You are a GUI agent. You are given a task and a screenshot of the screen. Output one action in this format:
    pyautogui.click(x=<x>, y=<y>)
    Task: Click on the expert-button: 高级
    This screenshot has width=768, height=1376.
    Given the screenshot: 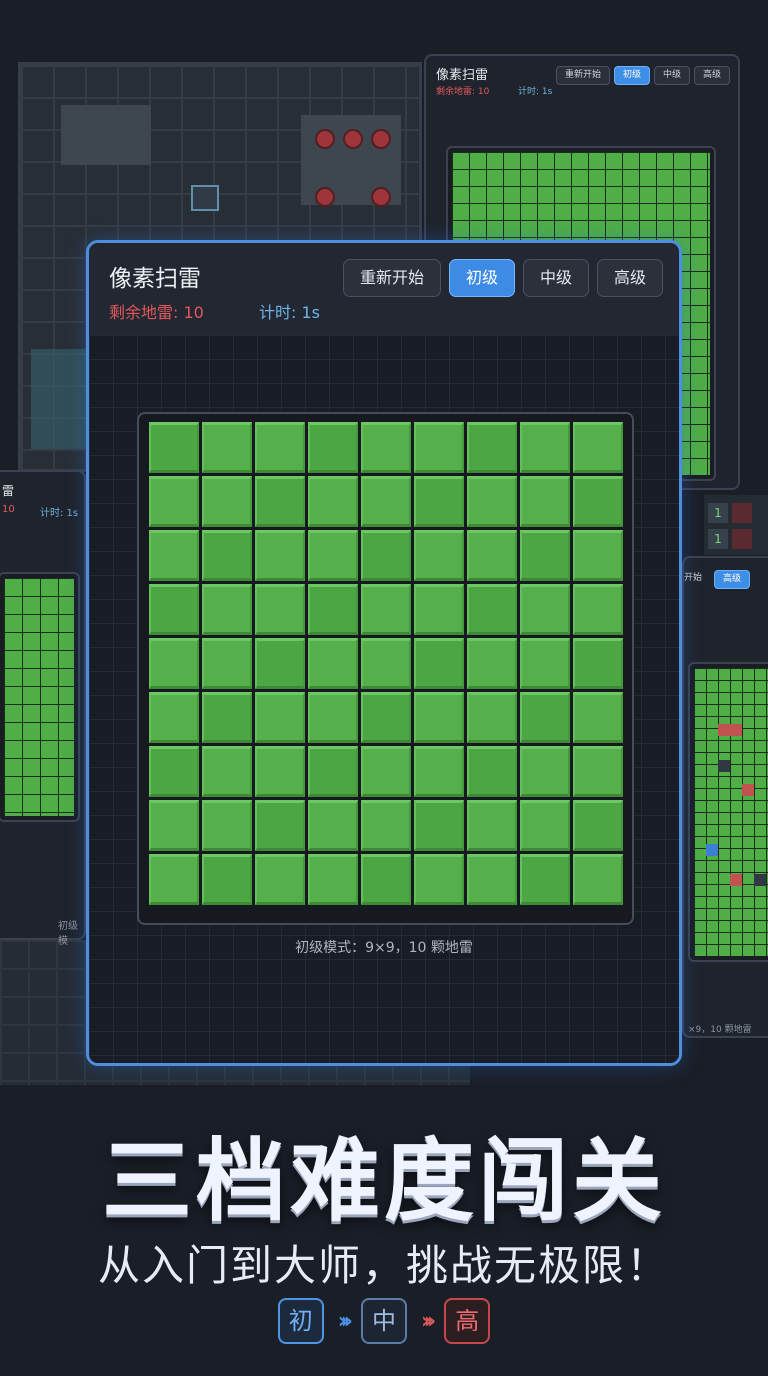 What is the action you would take?
    pyautogui.click(x=629, y=278)
    